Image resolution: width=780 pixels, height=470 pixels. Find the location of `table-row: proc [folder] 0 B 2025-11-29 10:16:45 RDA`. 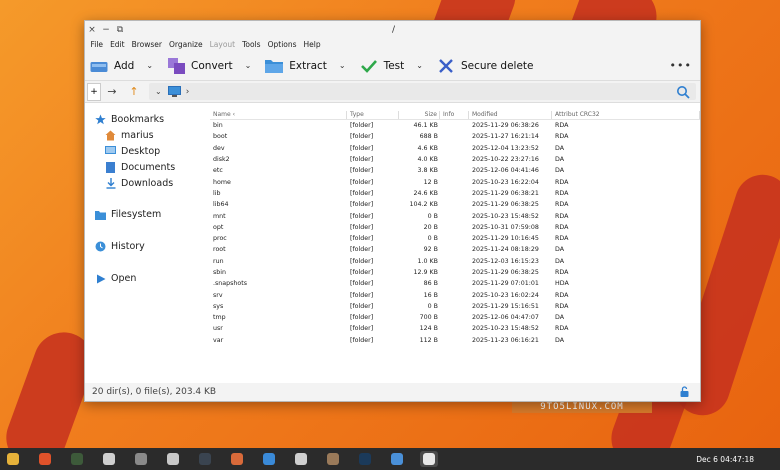

table-row: proc [folder] 0 B 2025-11-29 10:16:45 RDA is located at coordinates (455, 238).